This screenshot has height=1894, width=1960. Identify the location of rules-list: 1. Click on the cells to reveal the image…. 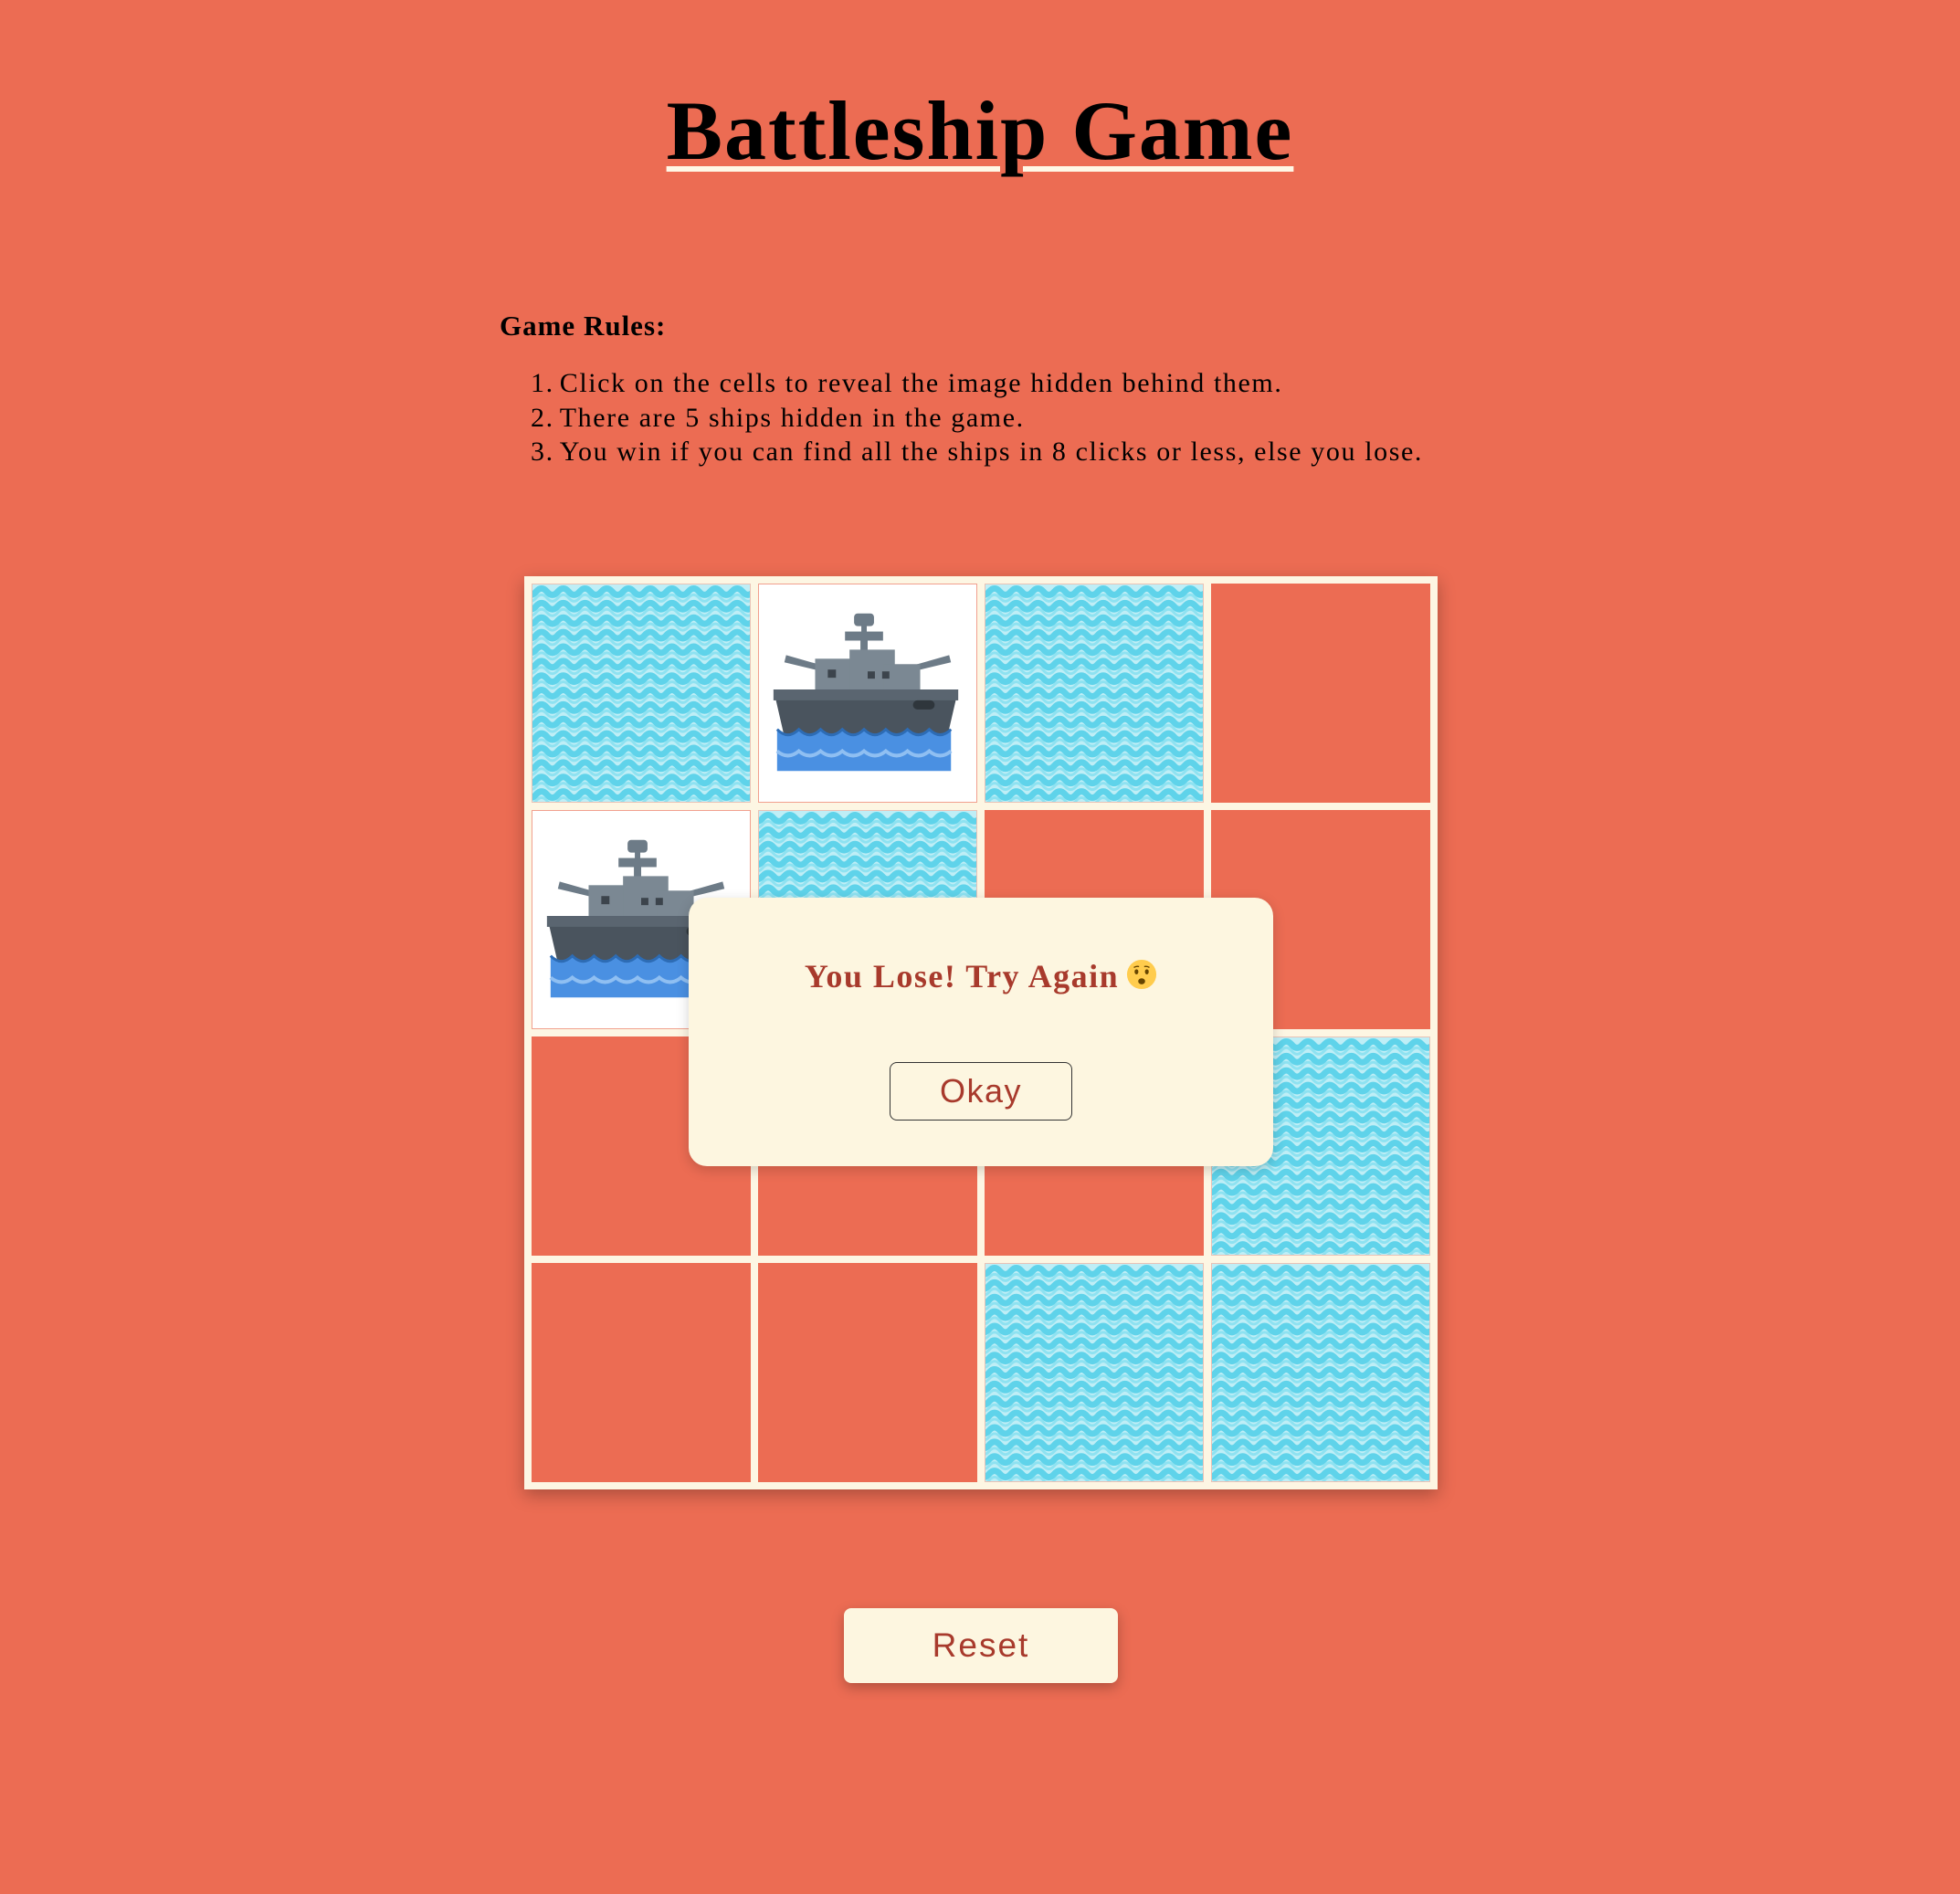
(961, 418).